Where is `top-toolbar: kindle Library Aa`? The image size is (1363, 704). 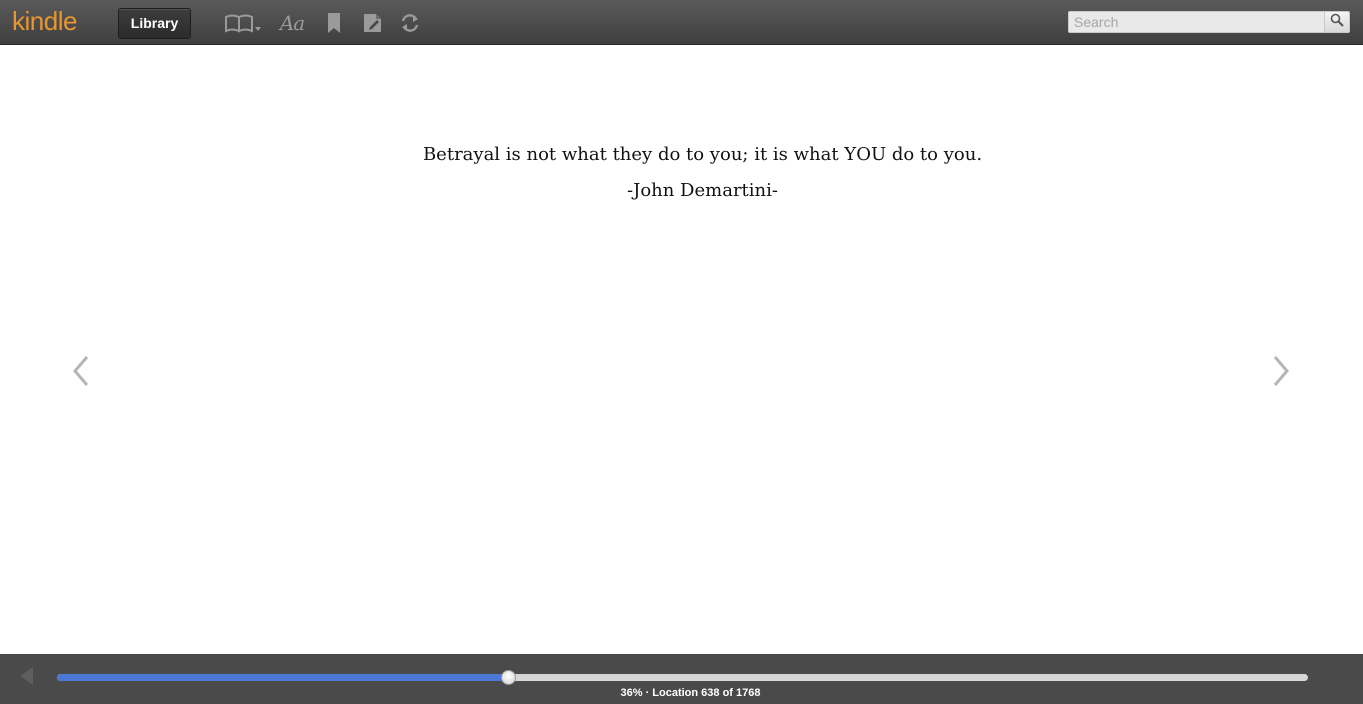 top-toolbar: kindle Library Aa is located at coordinates (681, 22).